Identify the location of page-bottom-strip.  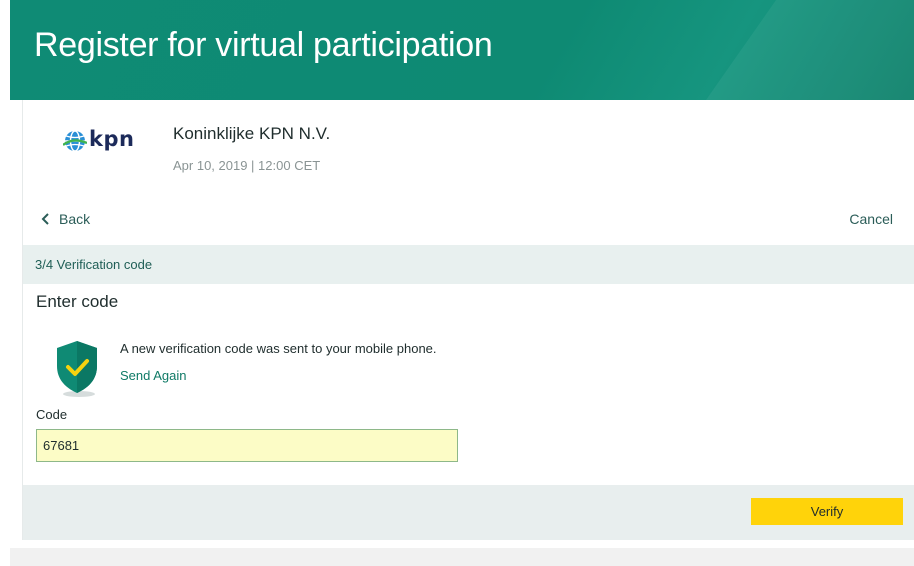
(462, 557).